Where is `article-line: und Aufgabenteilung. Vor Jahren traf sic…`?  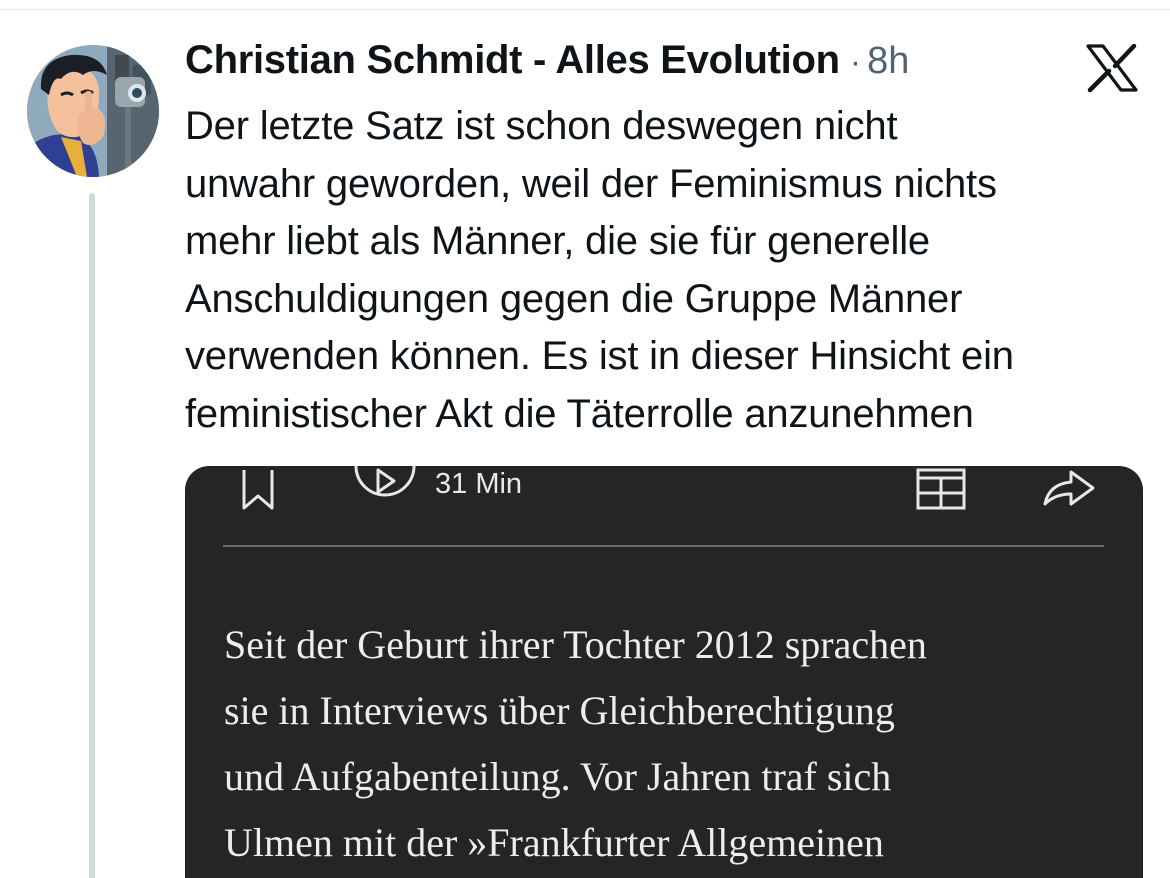 article-line: und Aufgabenteilung. Vor Jahren traf sic… is located at coordinates (558, 776).